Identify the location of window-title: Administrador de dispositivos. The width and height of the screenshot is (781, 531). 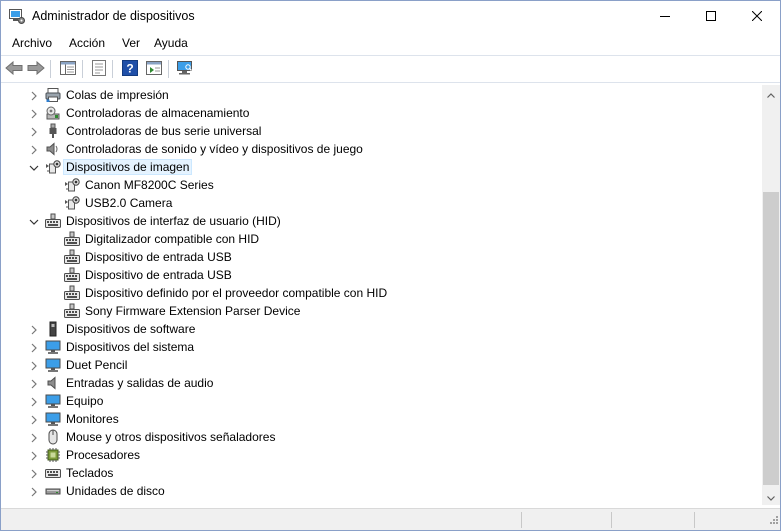
(113, 16).